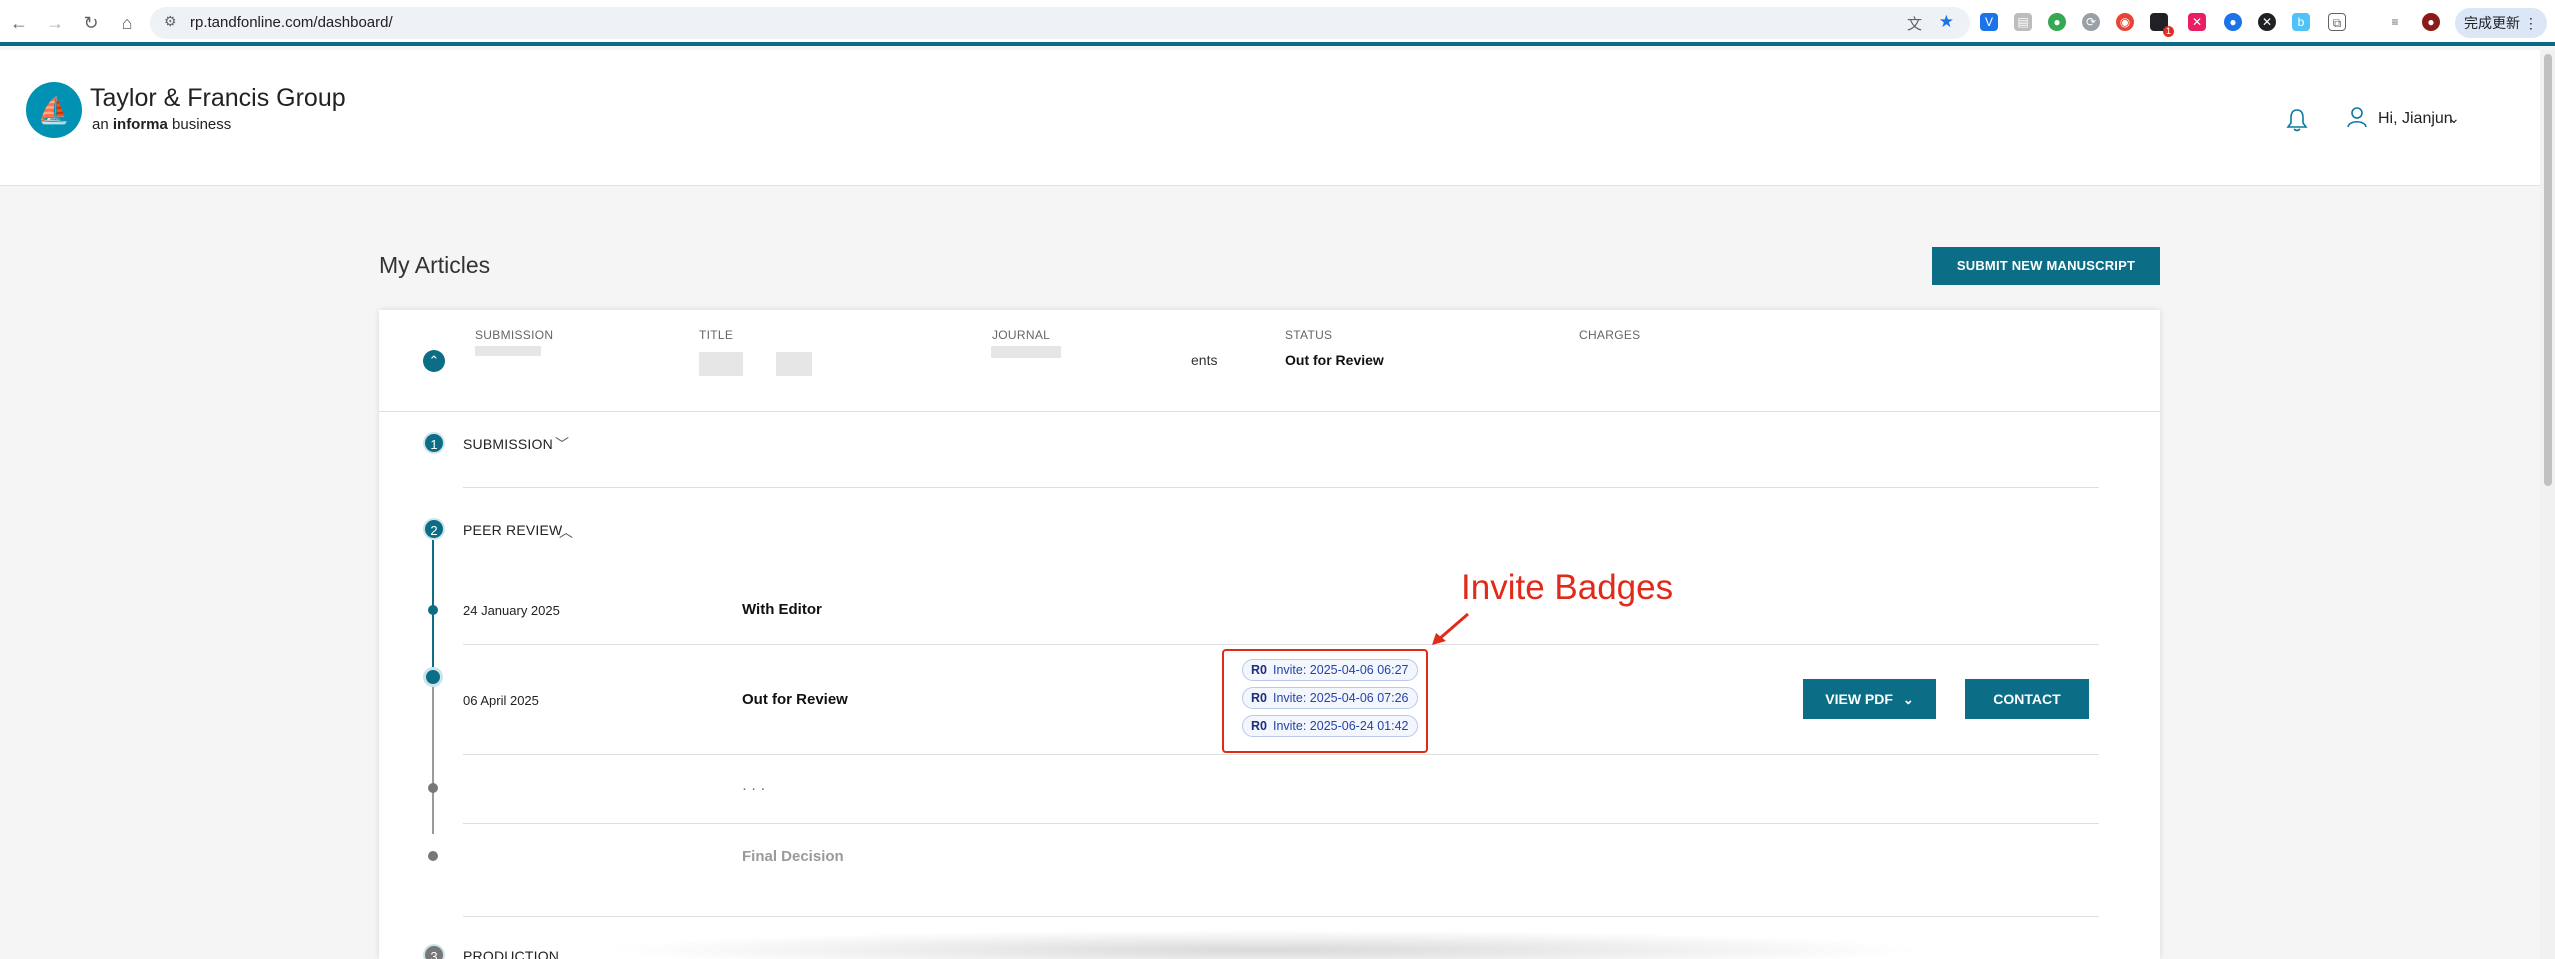  Describe the element at coordinates (1334, 360) in the screenshot. I see `article-status: Out for Review` at that location.